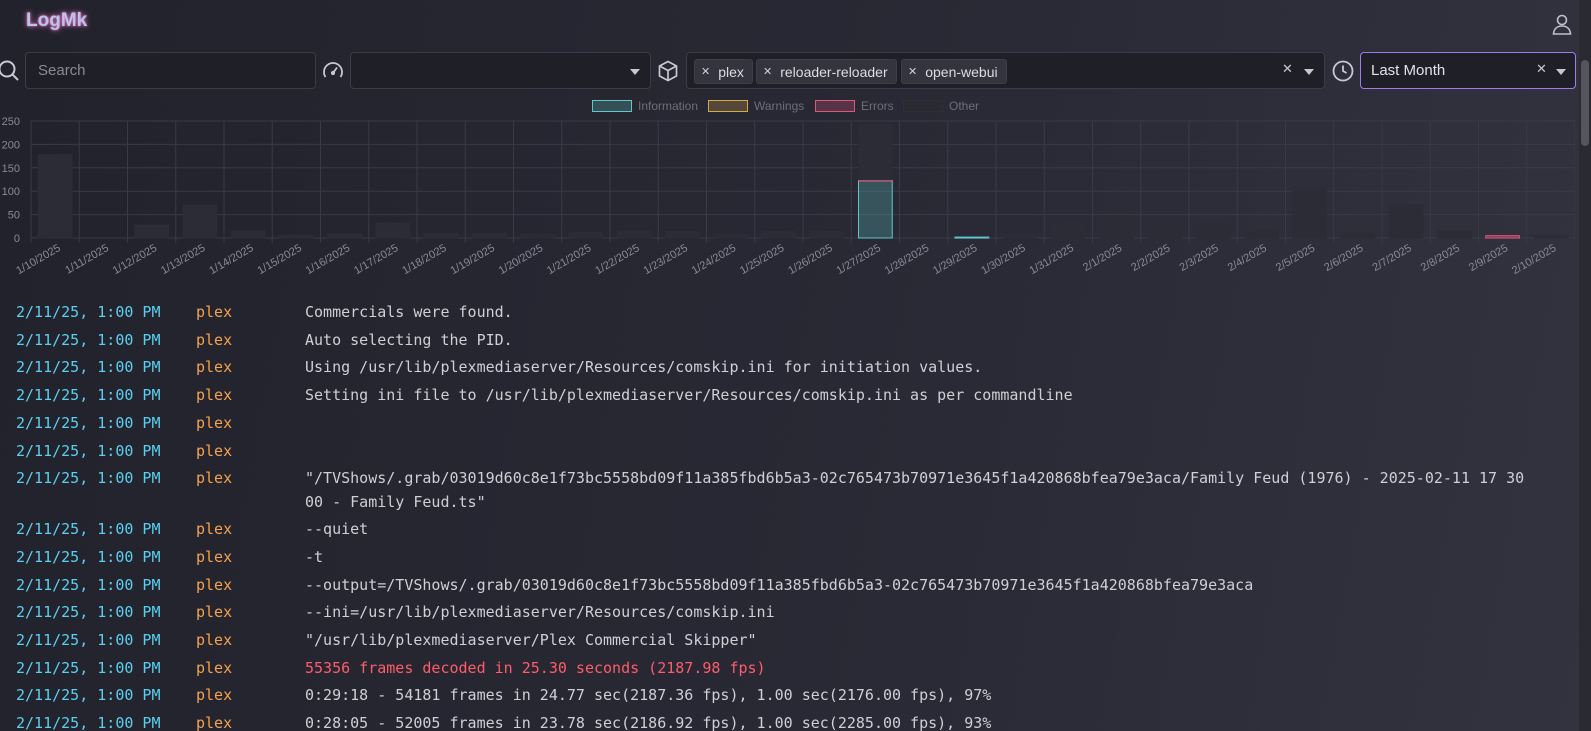 Image resolution: width=1591 pixels, height=731 pixels. Describe the element at coordinates (731, 71) in the screenshot. I see `source-chip-label: plex` at that location.